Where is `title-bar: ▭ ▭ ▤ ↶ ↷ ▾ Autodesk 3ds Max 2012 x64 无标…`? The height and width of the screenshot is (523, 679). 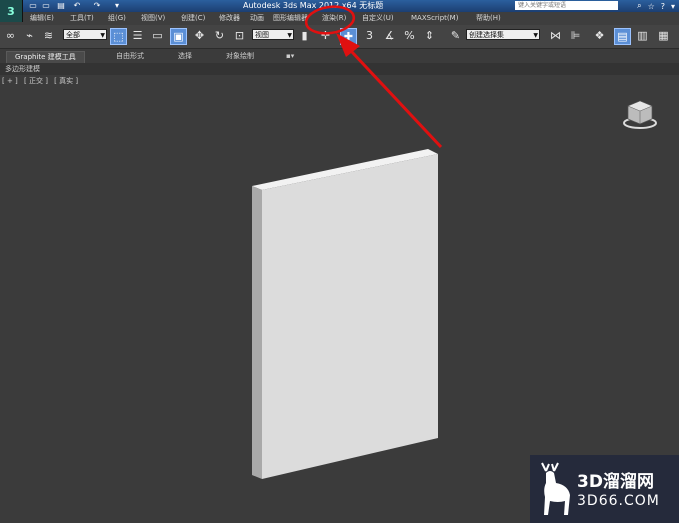
title-bar: ▭ ▭ ▤ ↶ ↷ ▾ Autodesk 3ds Max 2012 x64 无标… is located at coordinates (339, 6).